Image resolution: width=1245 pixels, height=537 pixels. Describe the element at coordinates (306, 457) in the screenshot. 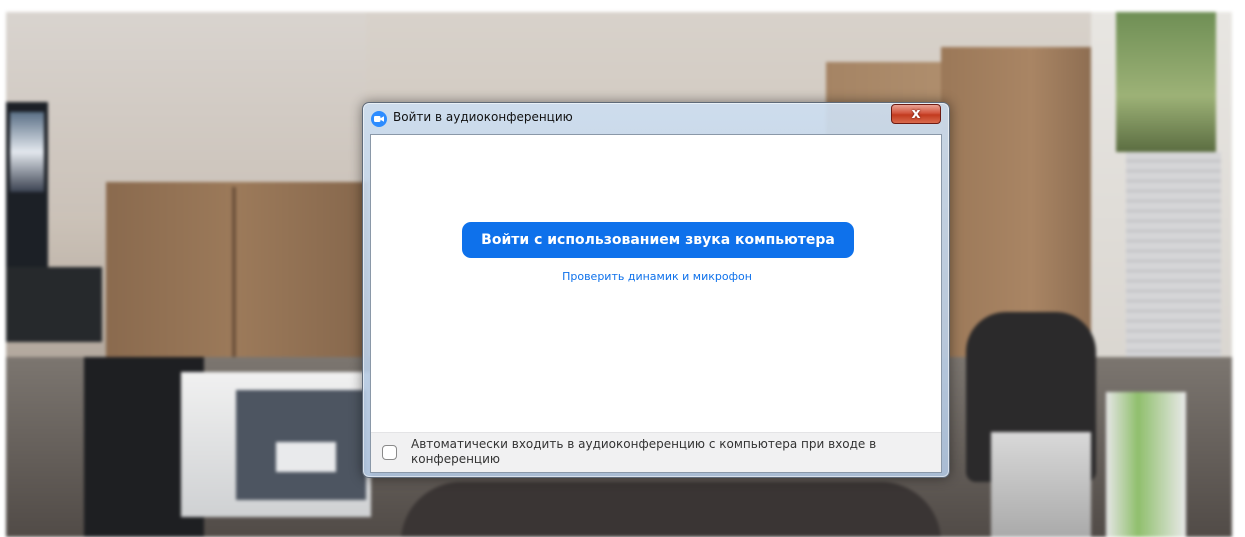

I see `bg-monitor-document` at that location.